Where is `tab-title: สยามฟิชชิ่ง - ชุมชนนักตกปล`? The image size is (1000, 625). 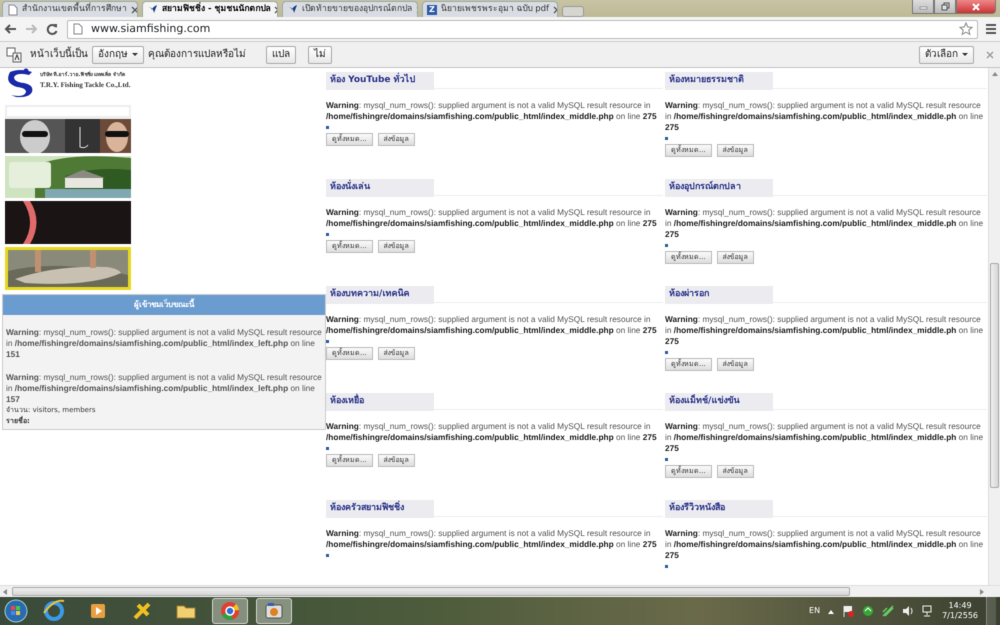
tab-title: สยามฟิชชิ่ง - ชุมชนนักตกปล is located at coordinates (216, 9).